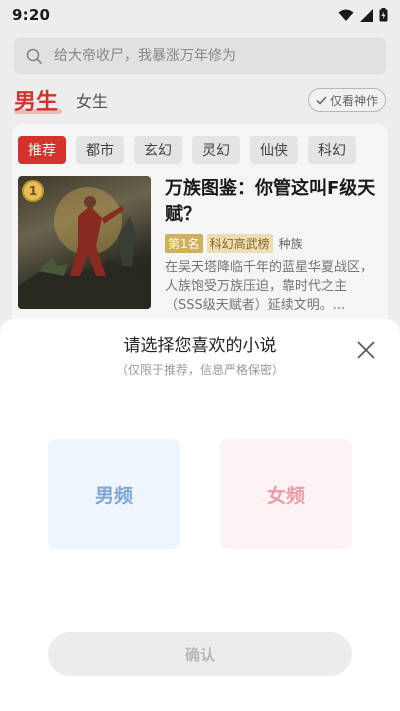 This screenshot has height=711, width=400. I want to click on female-option-button: 女频, so click(286, 494).